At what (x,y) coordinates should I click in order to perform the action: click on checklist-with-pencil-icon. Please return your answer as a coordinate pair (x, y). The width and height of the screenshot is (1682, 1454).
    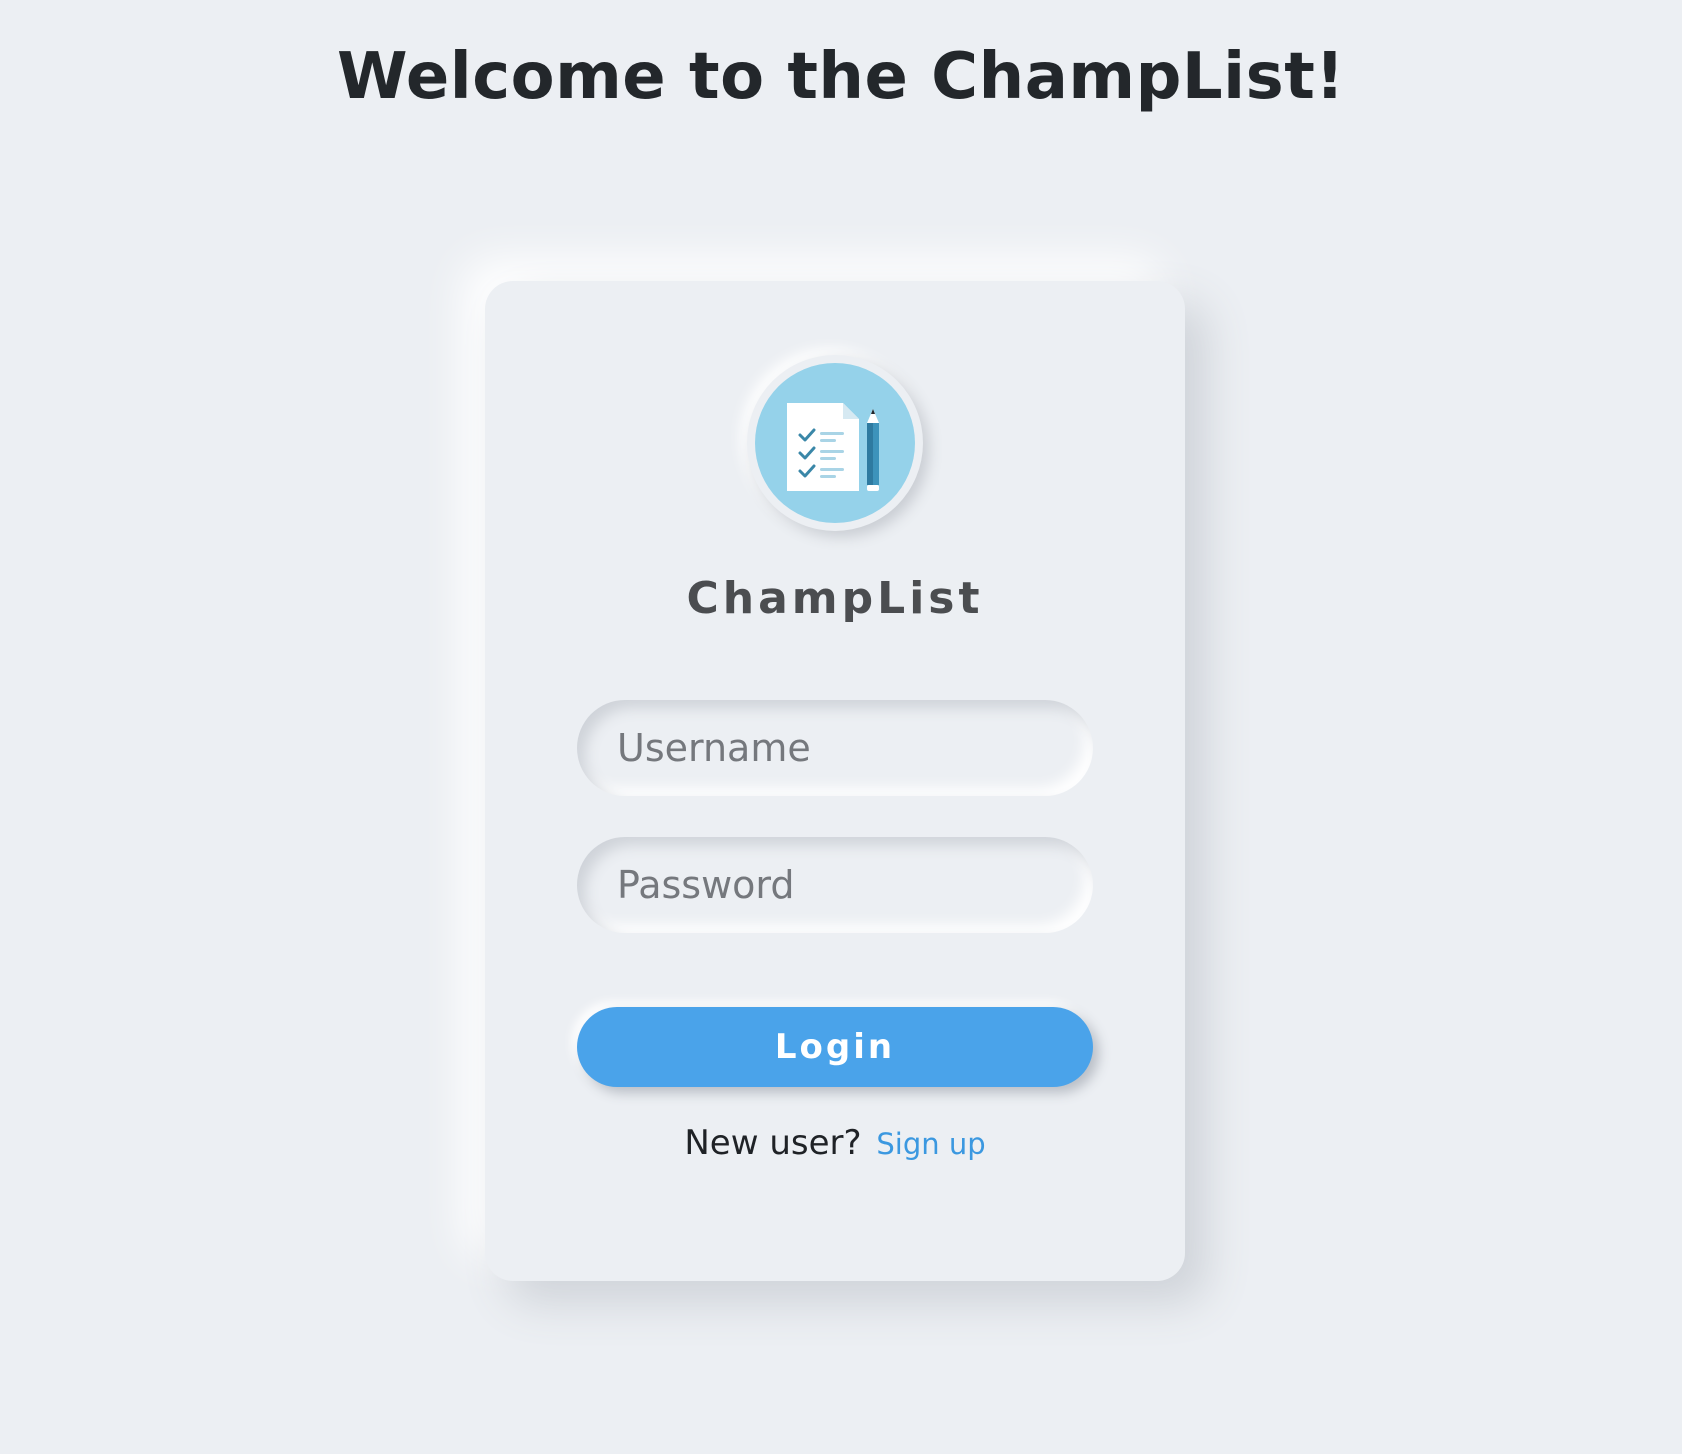
    Looking at the image, I should click on (835, 443).